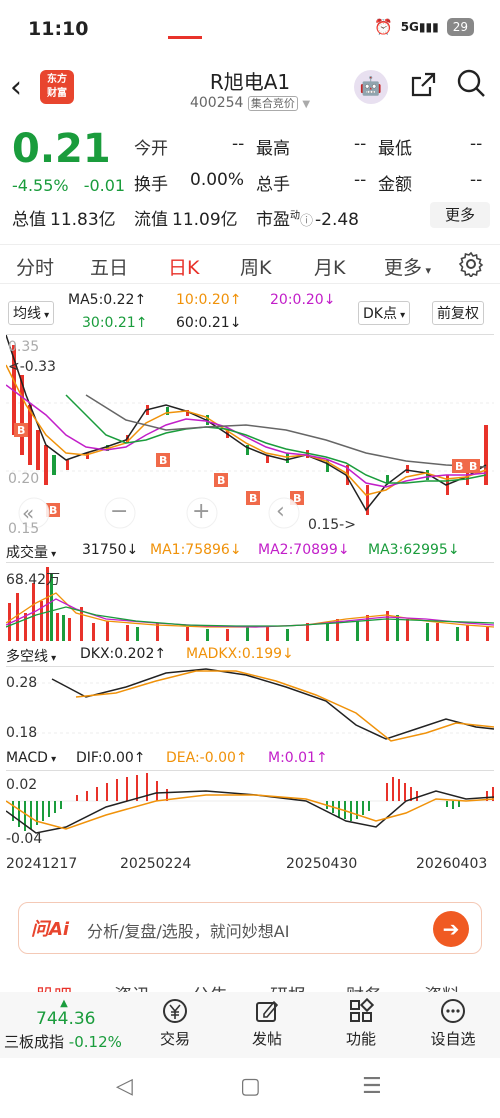 The width and height of the screenshot is (500, 1118). Describe the element at coordinates (371, 87) in the screenshot. I see `assistant-avatar-icon: 🤖` at that location.